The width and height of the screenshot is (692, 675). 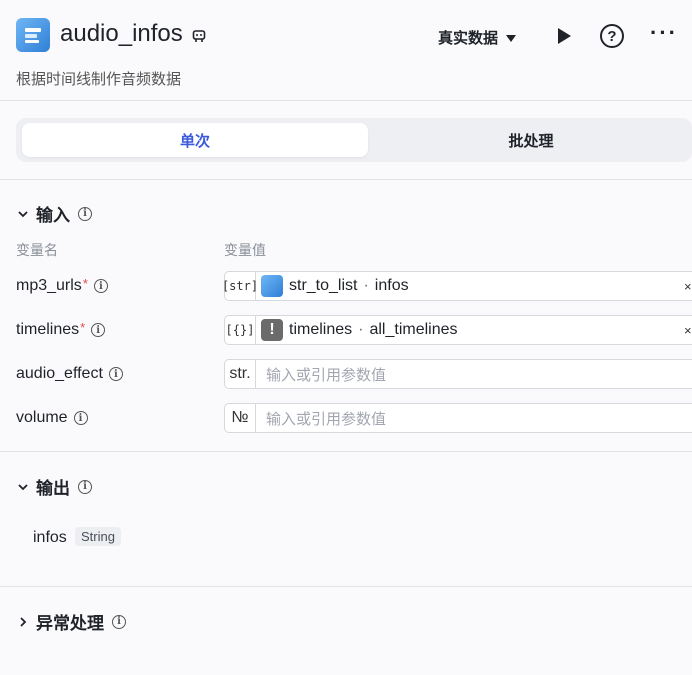 I want to click on array-string-type-icon: [str], so click(x=240, y=286).